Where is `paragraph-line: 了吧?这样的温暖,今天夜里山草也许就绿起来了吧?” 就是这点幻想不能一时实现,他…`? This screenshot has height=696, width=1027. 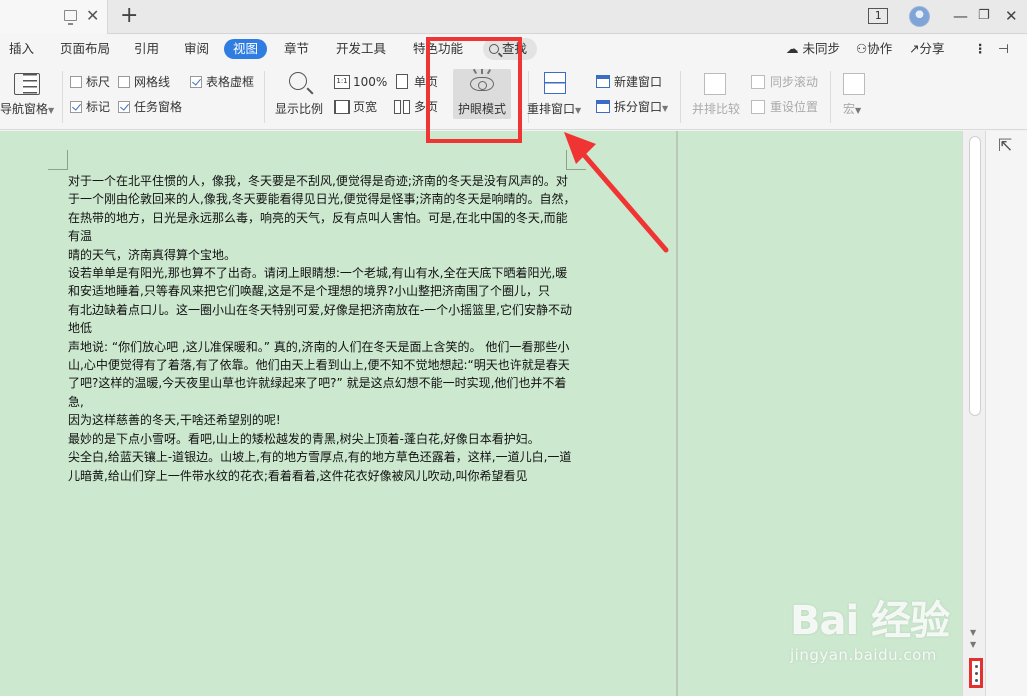 paragraph-line: 了吧?这样的温暖,今天夜里山草也许就绿起来了吧?” 就是这点幻想不能一时实现,他… is located at coordinates (317, 392).